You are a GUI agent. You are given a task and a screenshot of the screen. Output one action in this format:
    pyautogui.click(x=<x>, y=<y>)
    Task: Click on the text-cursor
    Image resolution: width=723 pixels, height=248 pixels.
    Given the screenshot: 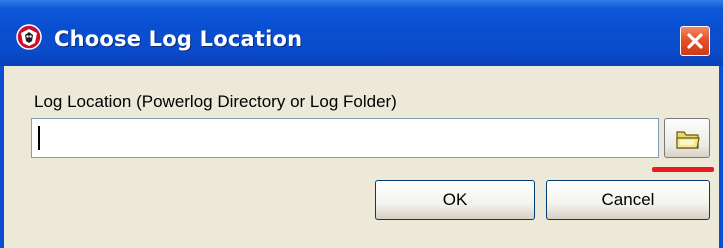 What is the action you would take?
    pyautogui.click(x=39, y=138)
    